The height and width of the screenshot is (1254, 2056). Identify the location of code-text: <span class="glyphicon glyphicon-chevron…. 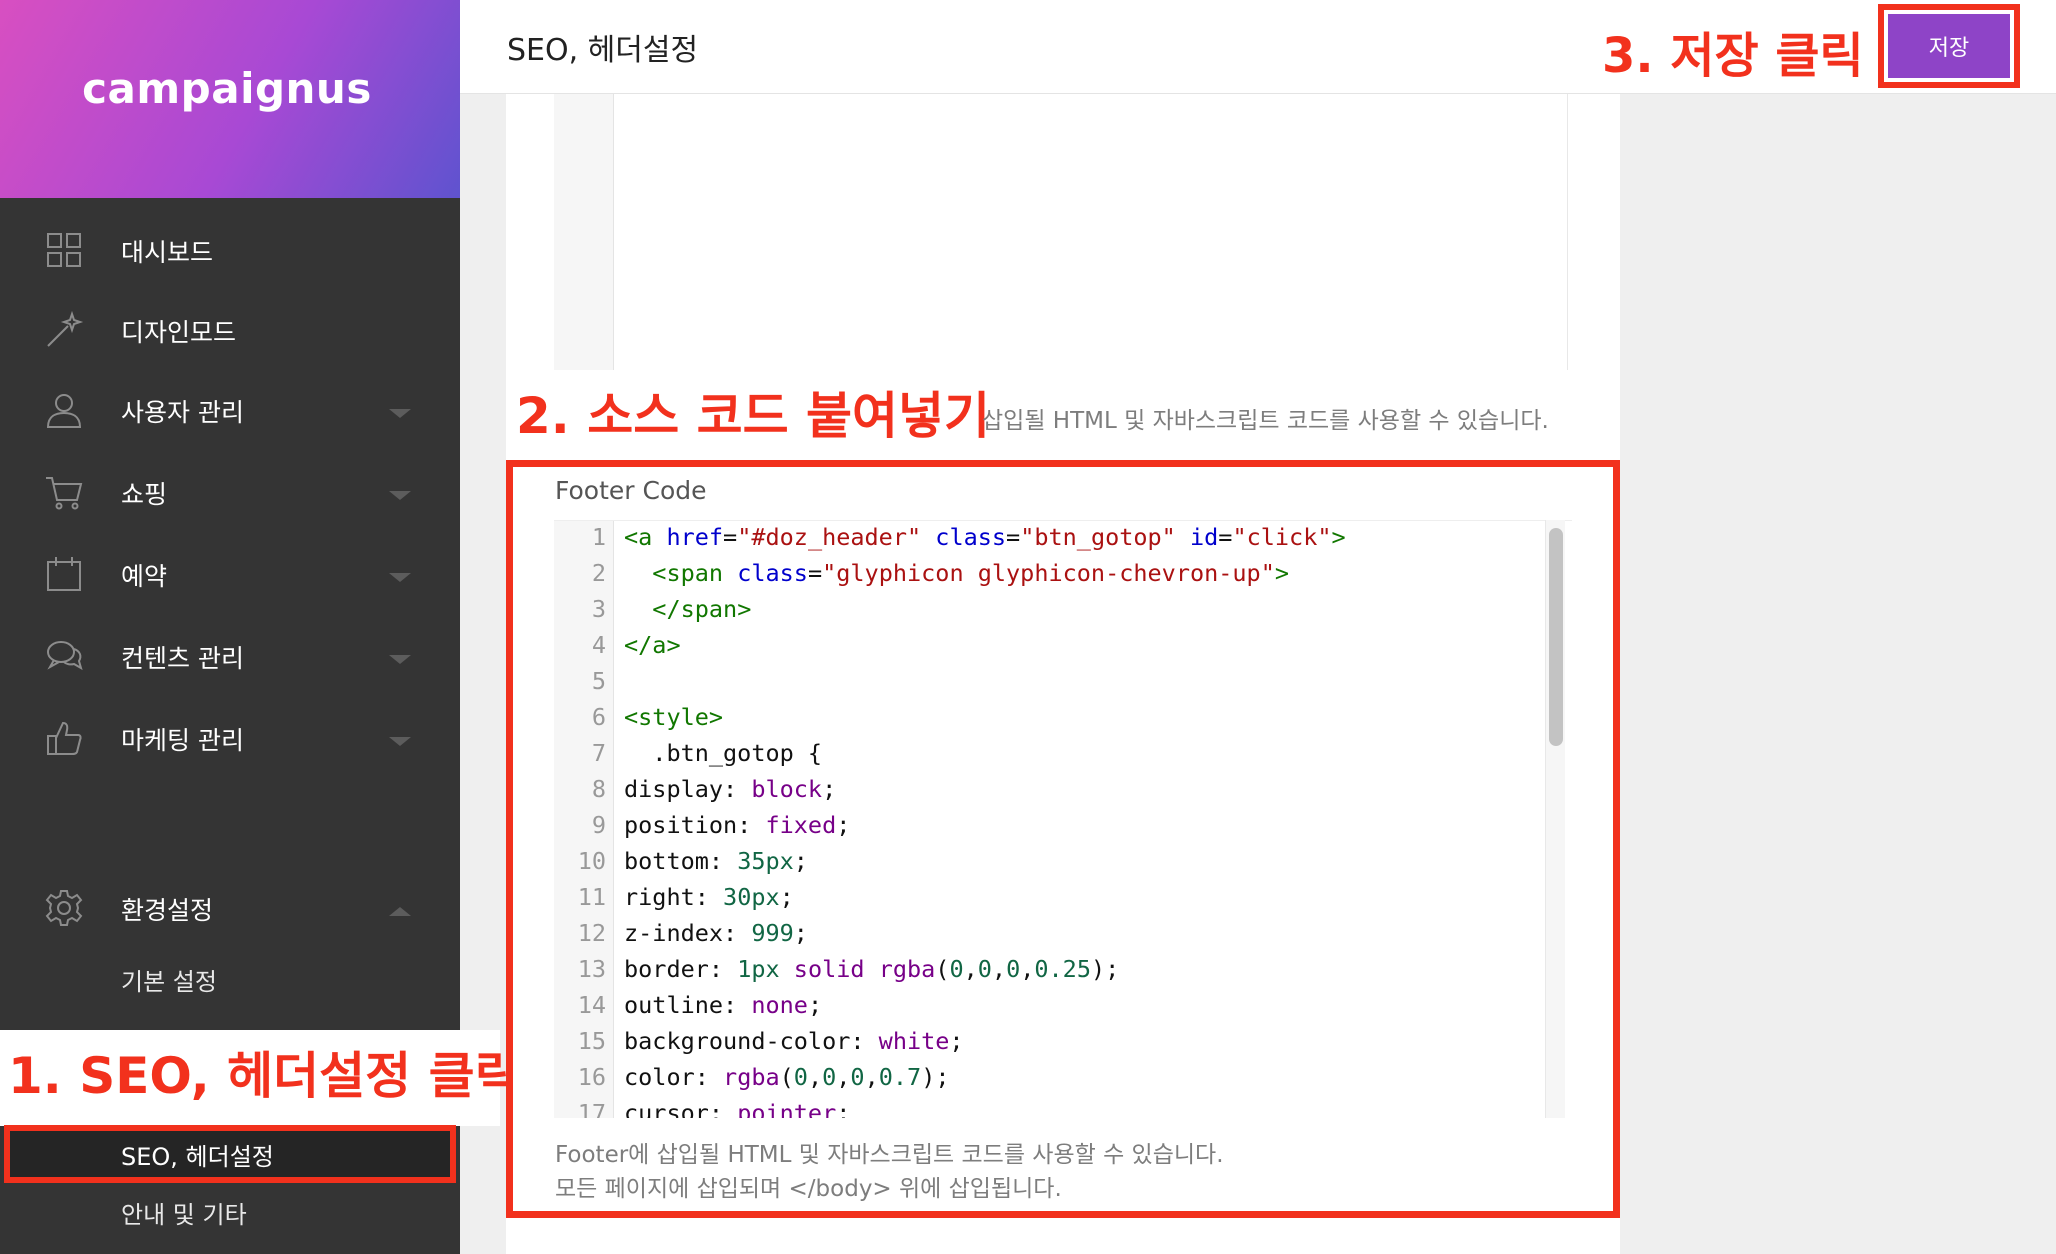
(971, 573).